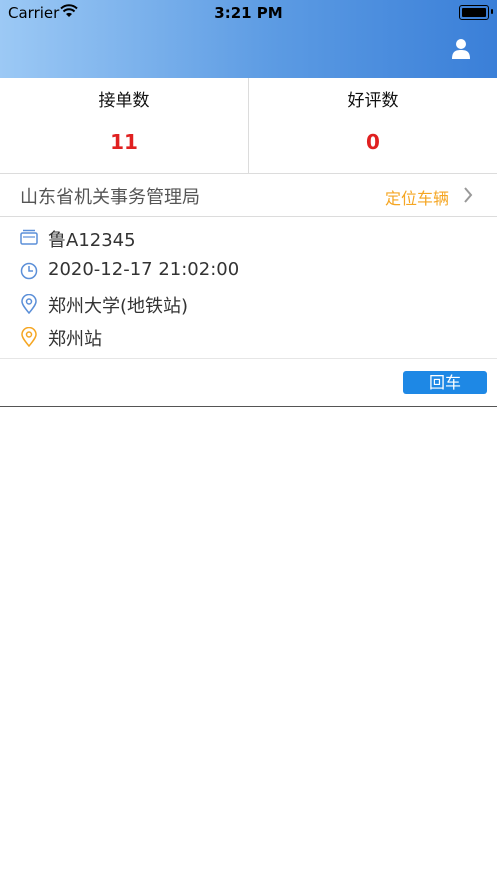 This screenshot has width=497, height=883. What do you see at coordinates (29, 271) in the screenshot?
I see `clock-icon` at bounding box center [29, 271].